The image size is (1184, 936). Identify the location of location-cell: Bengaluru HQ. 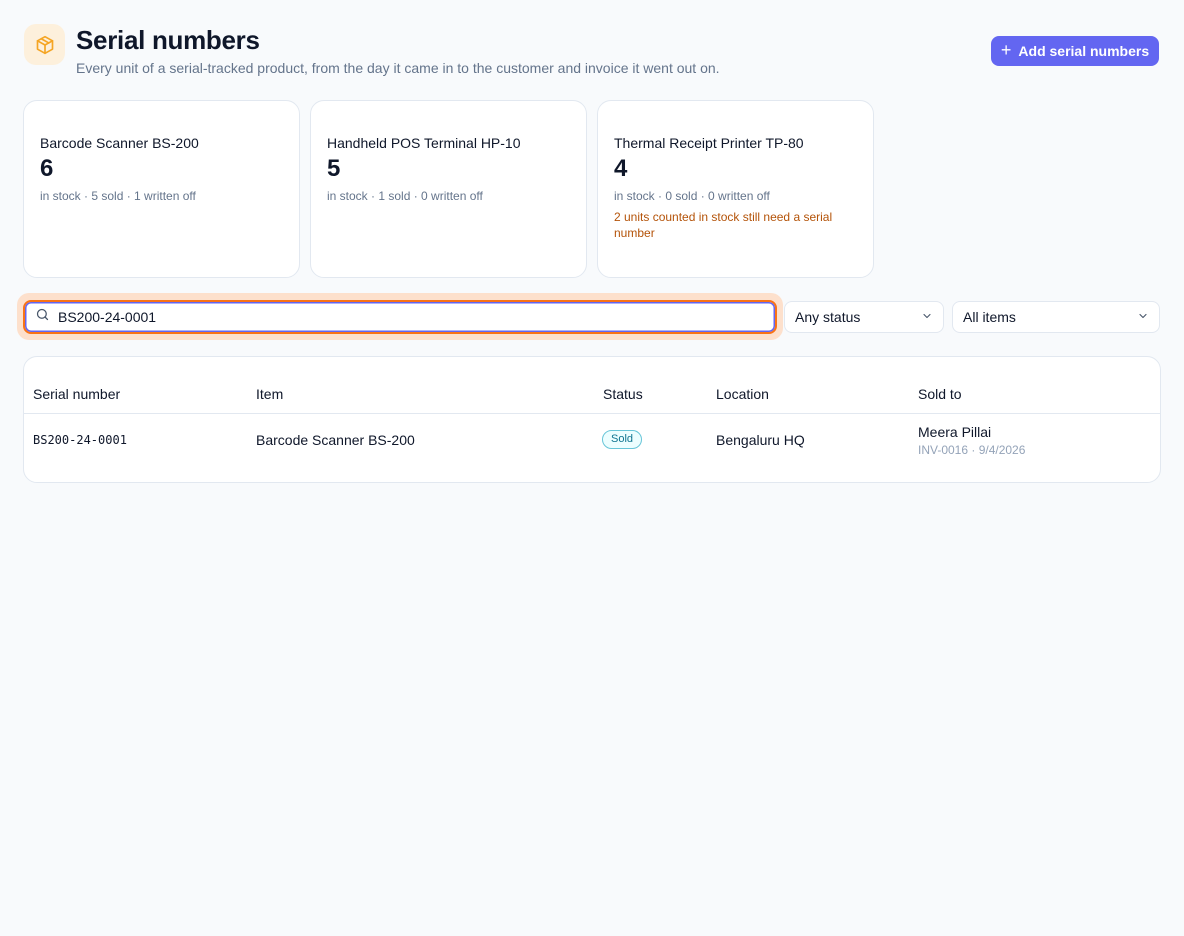
(760, 440).